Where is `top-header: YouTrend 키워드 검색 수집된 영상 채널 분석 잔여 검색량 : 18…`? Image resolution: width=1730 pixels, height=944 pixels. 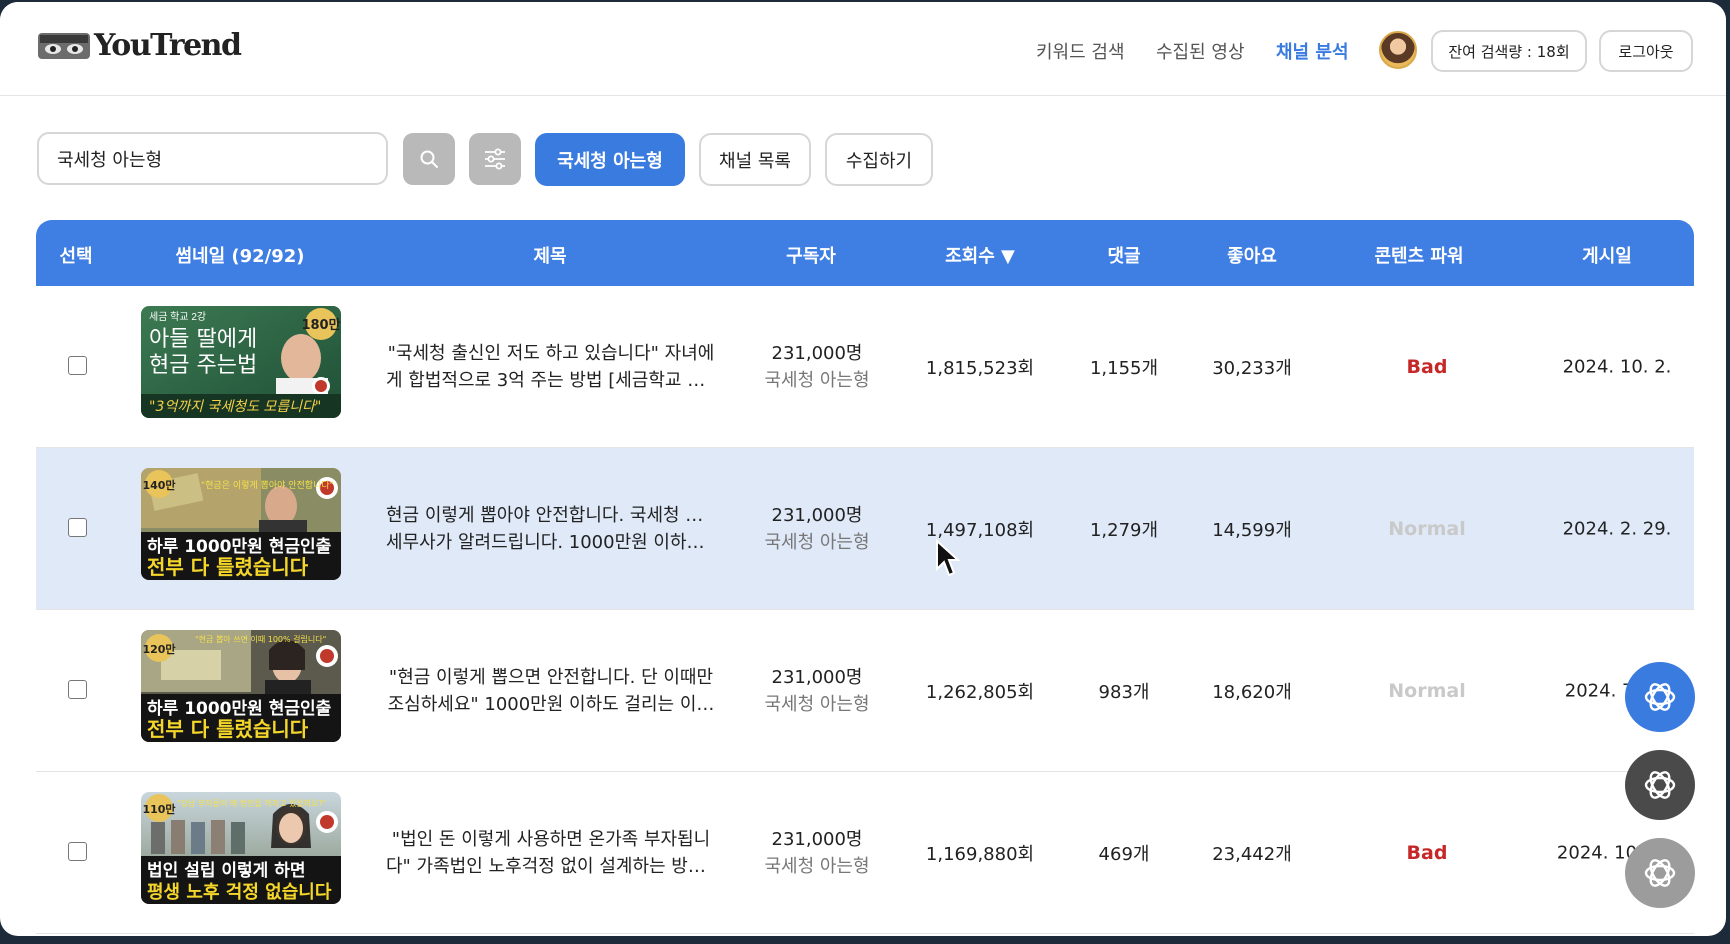 top-header: YouTrend 키워드 검색 수집된 영상 채널 분석 잔여 검색량 : 18… is located at coordinates (863, 49).